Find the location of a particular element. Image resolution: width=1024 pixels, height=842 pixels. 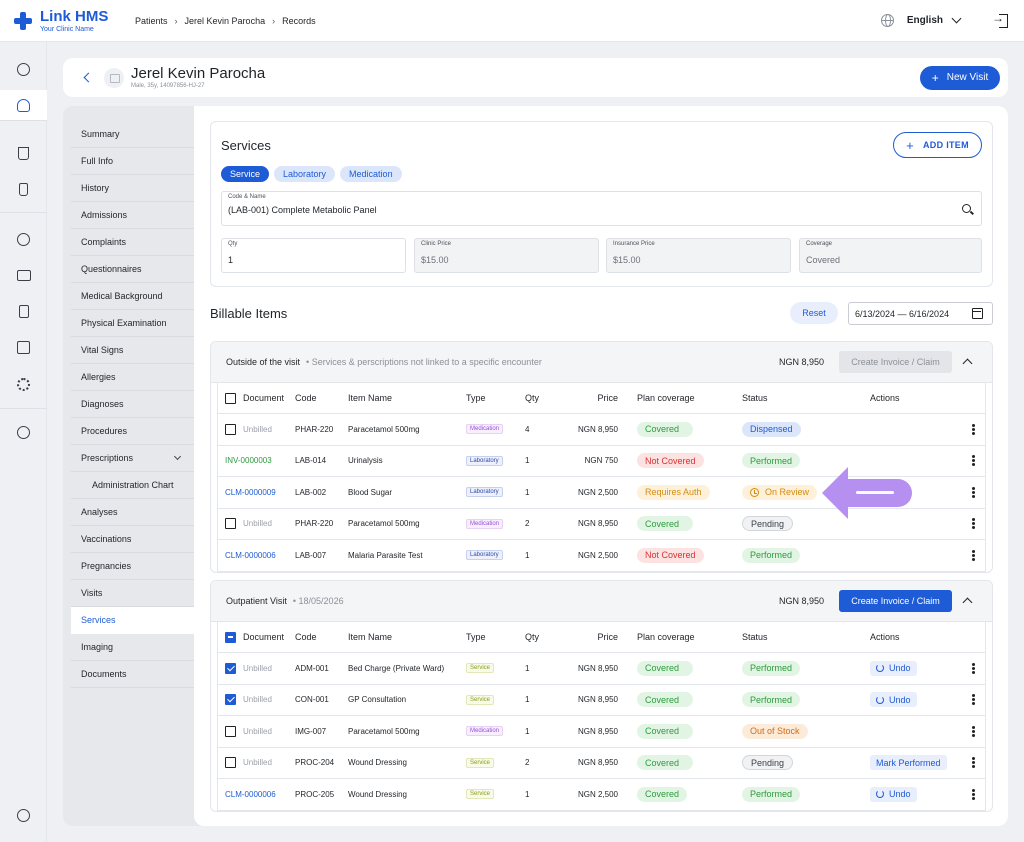

search-icon is located at coordinates (966, 208).